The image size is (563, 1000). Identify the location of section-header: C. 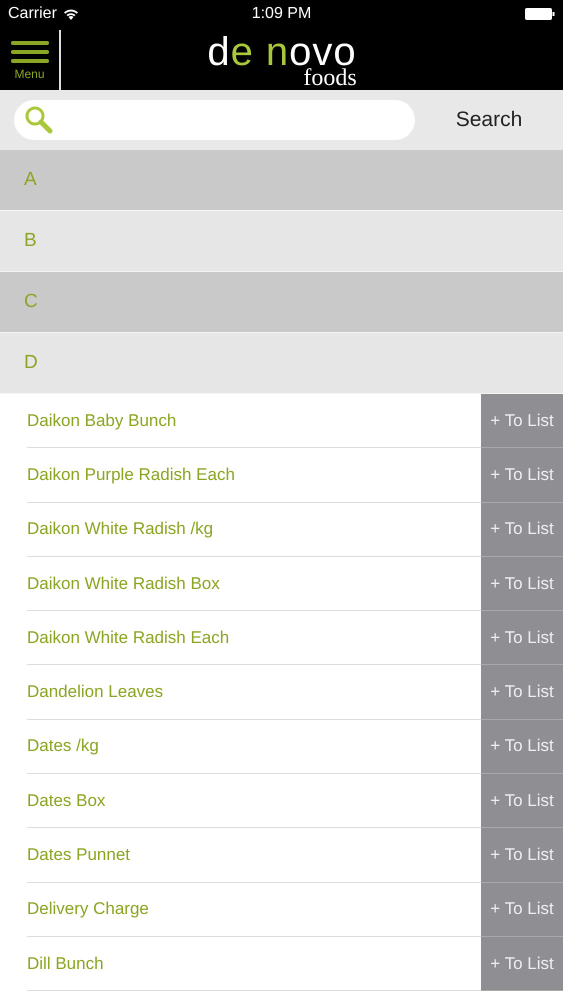
(281, 302).